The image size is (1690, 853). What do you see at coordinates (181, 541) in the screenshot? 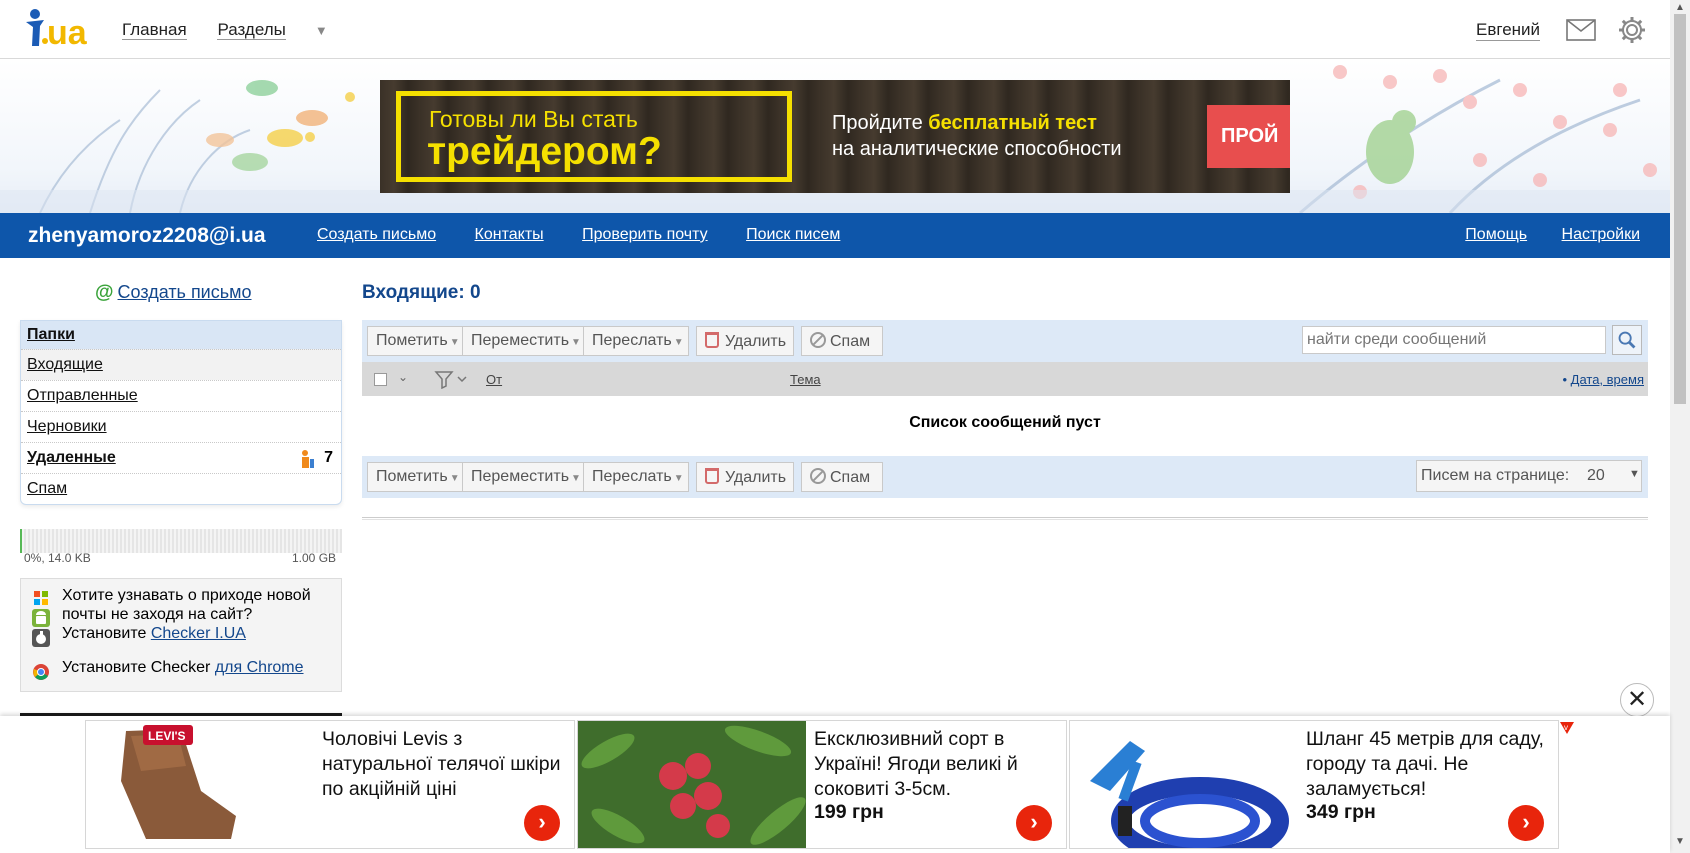
I see `storage-bar` at bounding box center [181, 541].